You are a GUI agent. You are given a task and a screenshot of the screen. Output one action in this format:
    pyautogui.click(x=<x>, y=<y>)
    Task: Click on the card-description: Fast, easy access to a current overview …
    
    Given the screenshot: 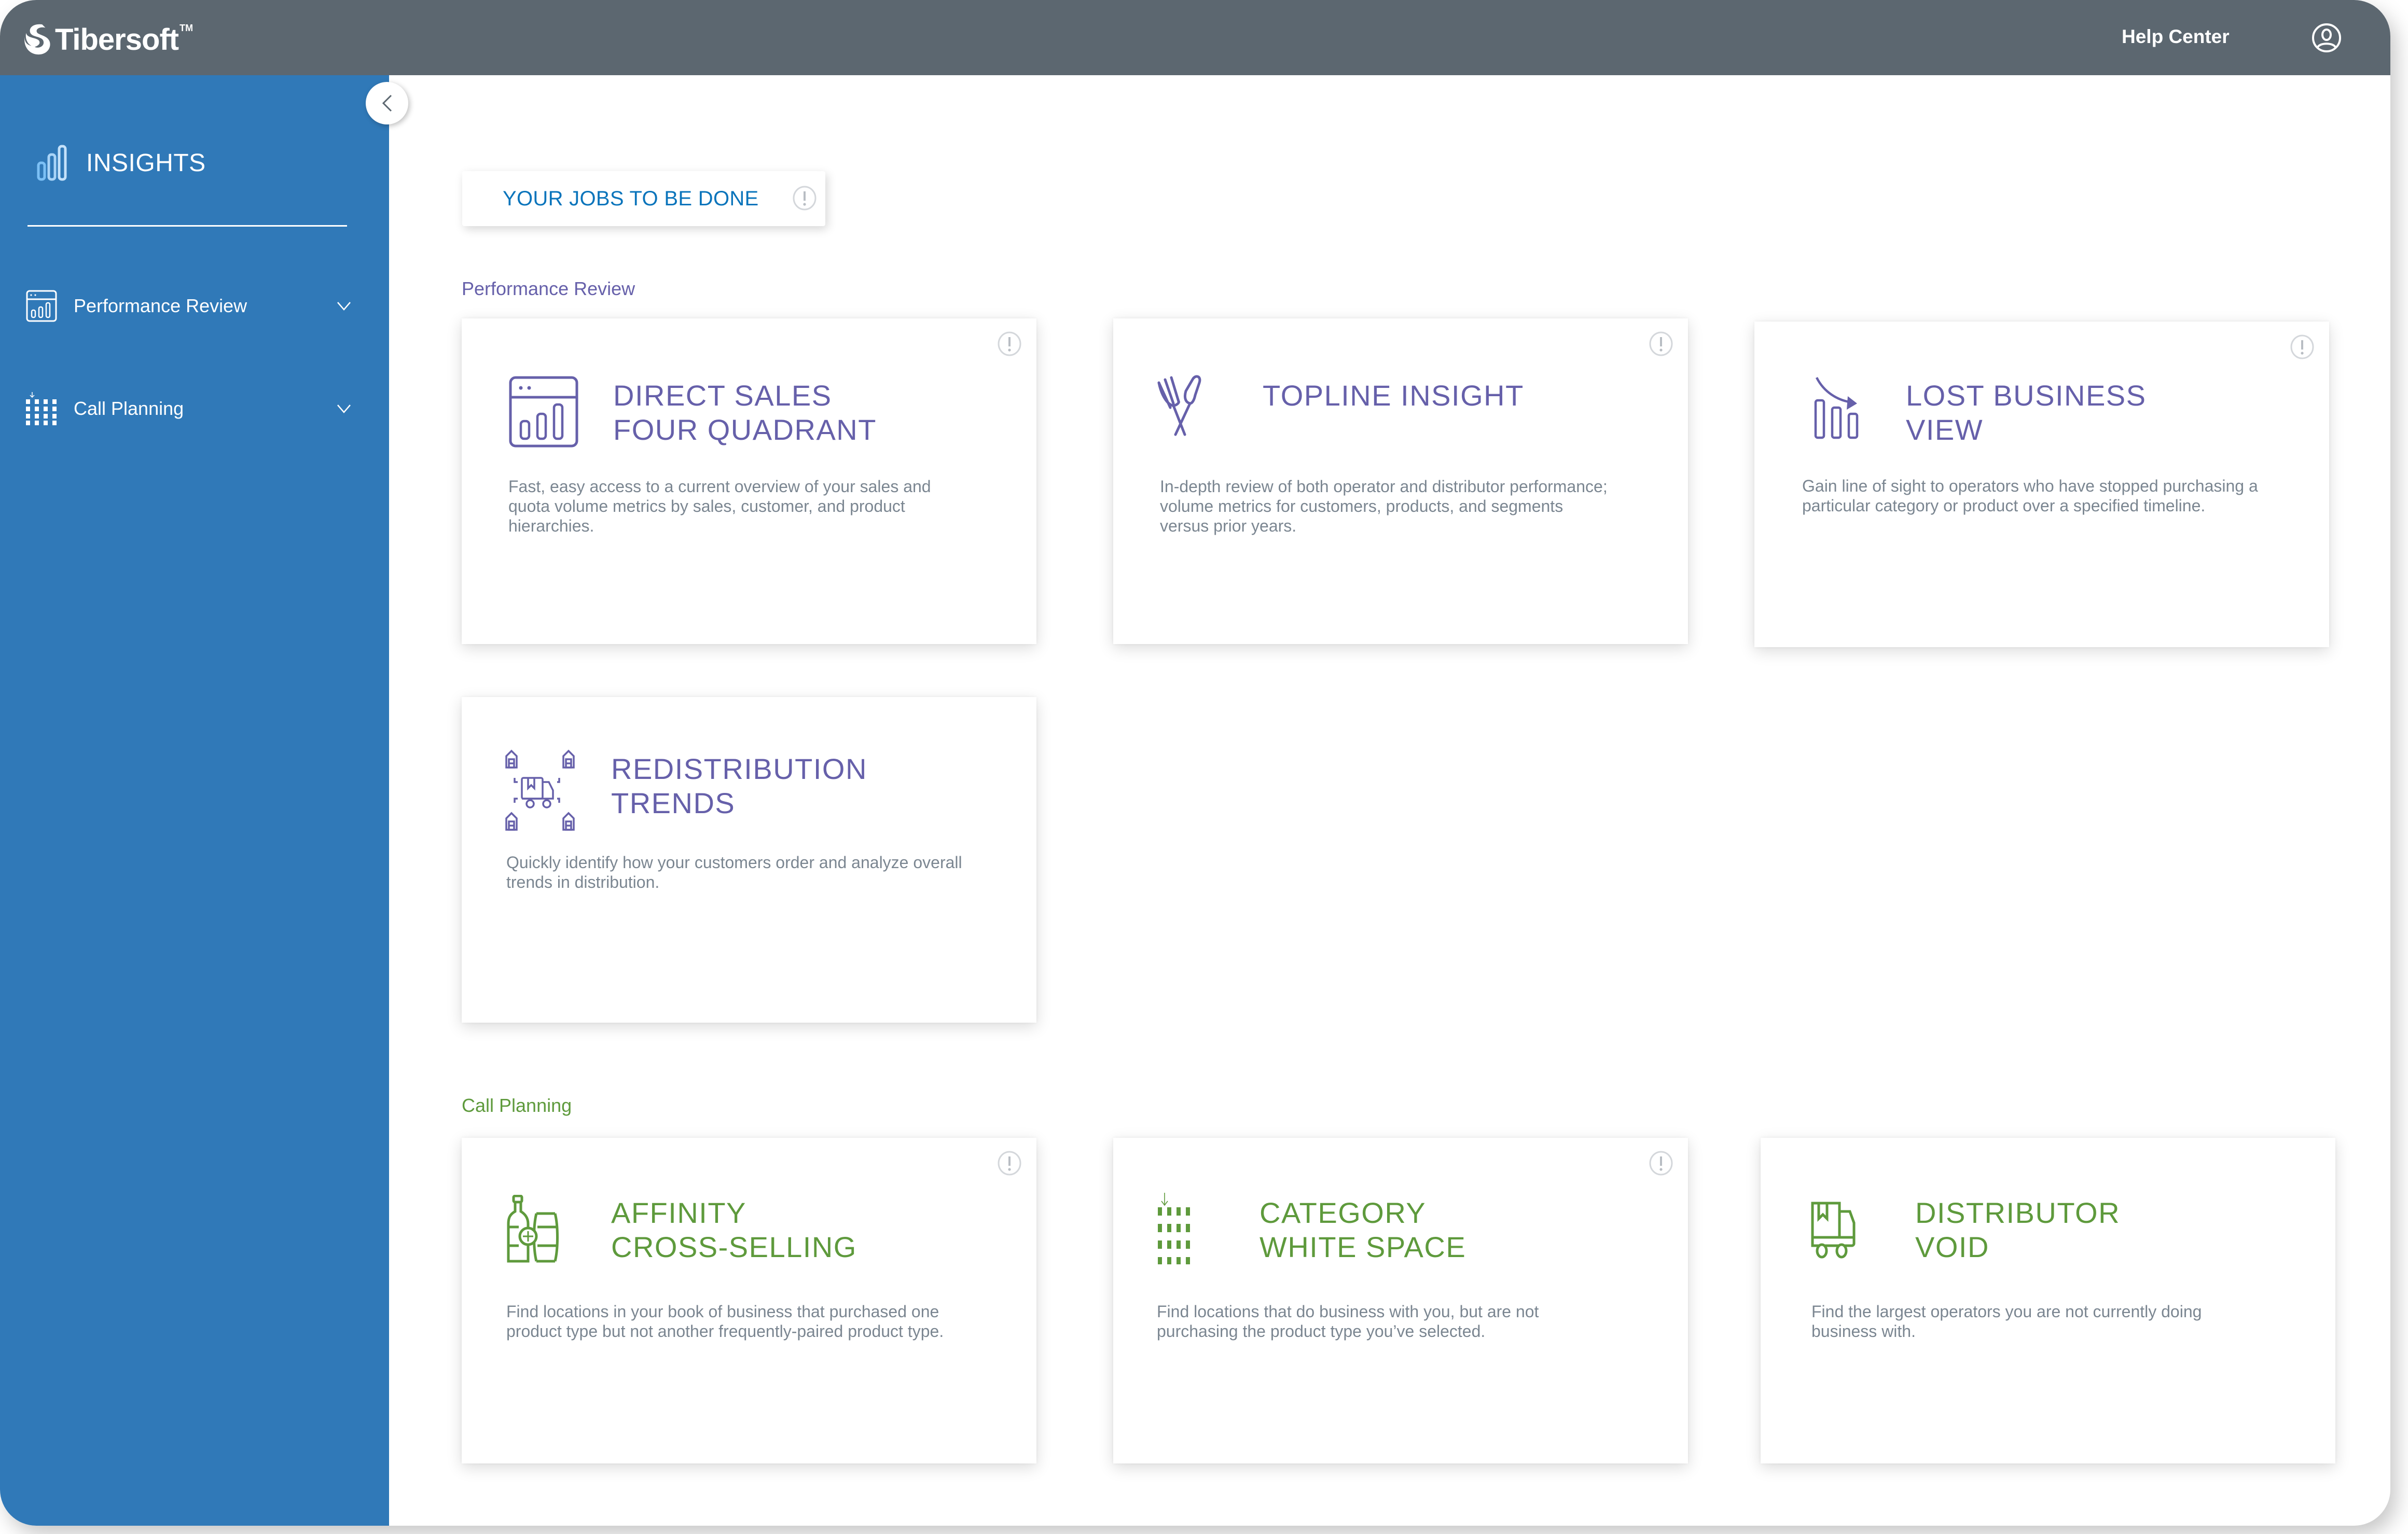 What is the action you would take?
    pyautogui.click(x=719, y=506)
    